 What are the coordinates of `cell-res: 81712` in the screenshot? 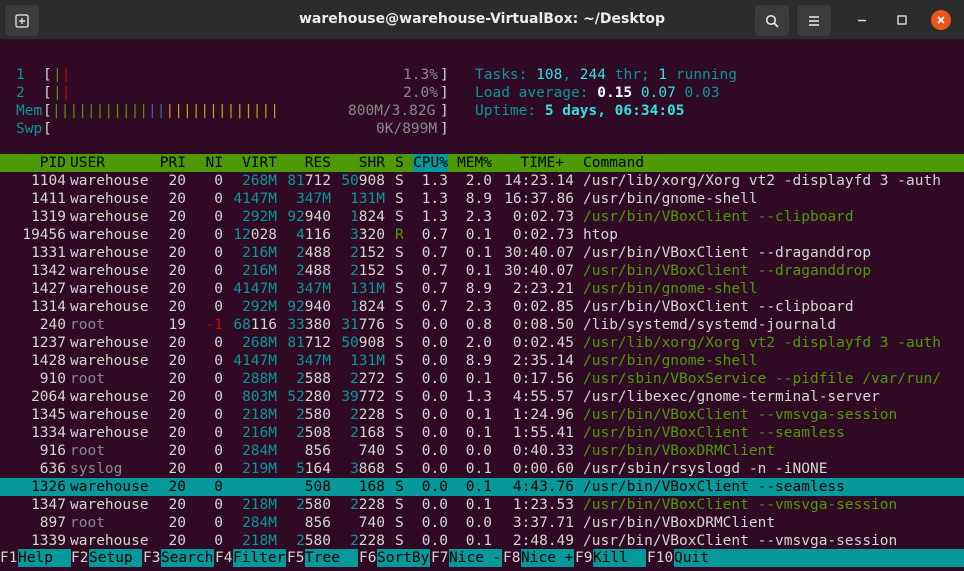 It's located at (309, 181).